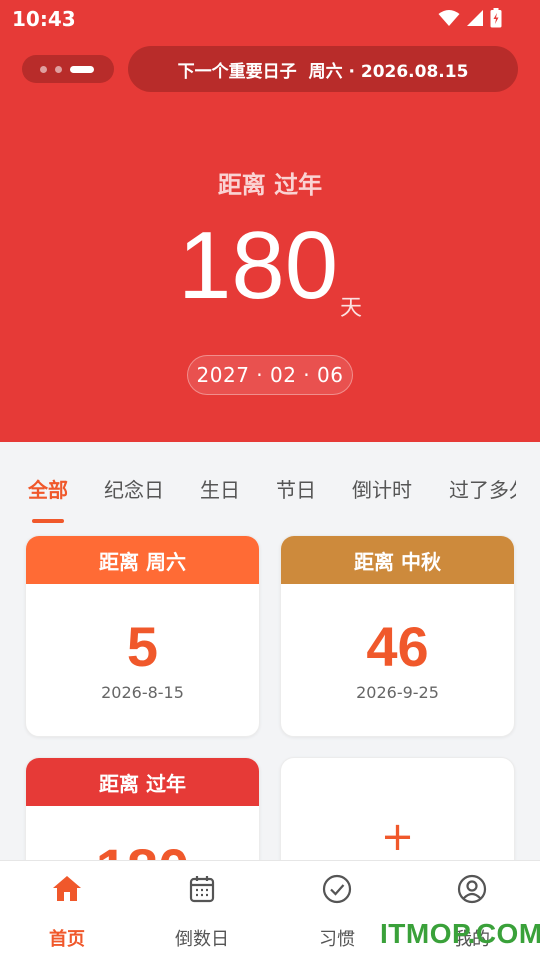 The image size is (540, 960). What do you see at coordinates (67, 888) in the screenshot?
I see `home-icon` at bounding box center [67, 888].